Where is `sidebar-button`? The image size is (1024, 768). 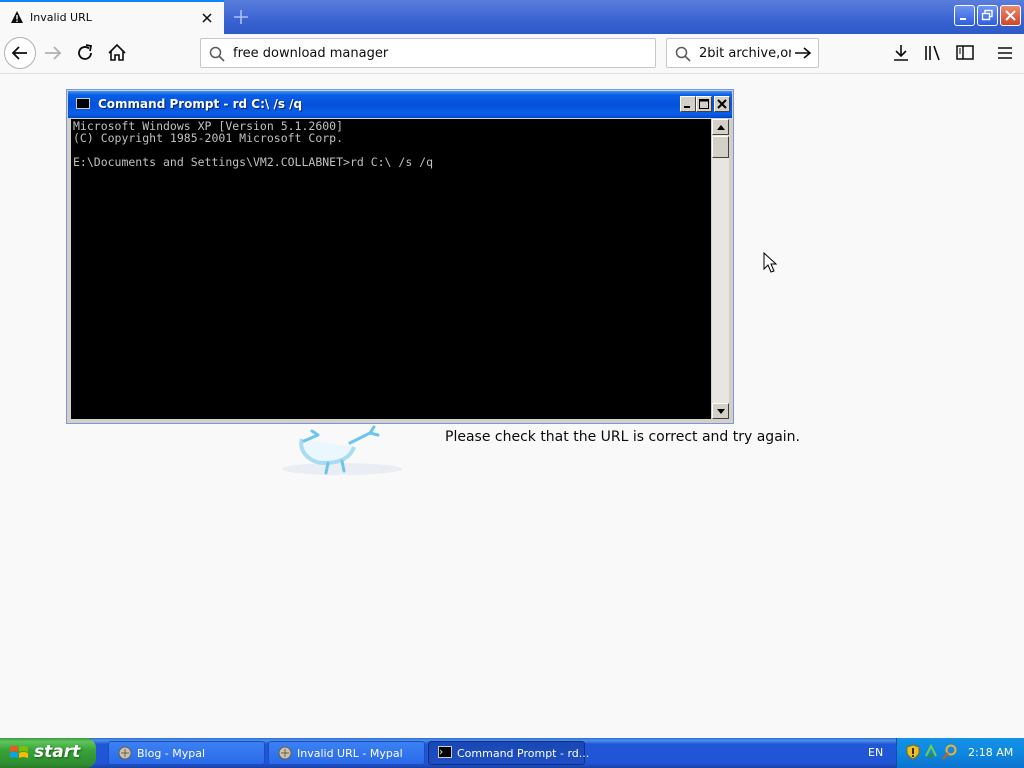
sidebar-button is located at coordinates (966, 54).